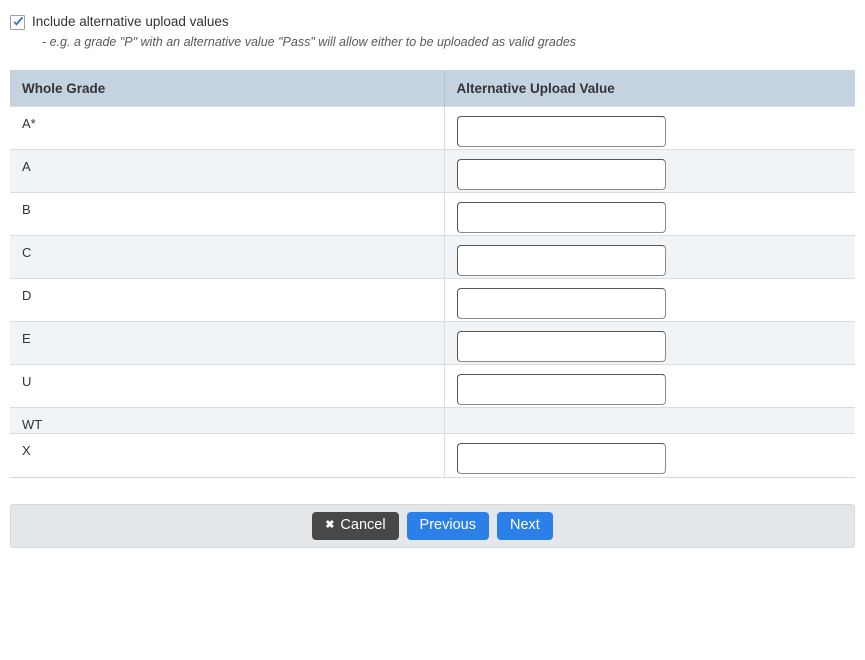  Describe the element at coordinates (227, 257) in the screenshot. I see `grade-cell: C` at that location.